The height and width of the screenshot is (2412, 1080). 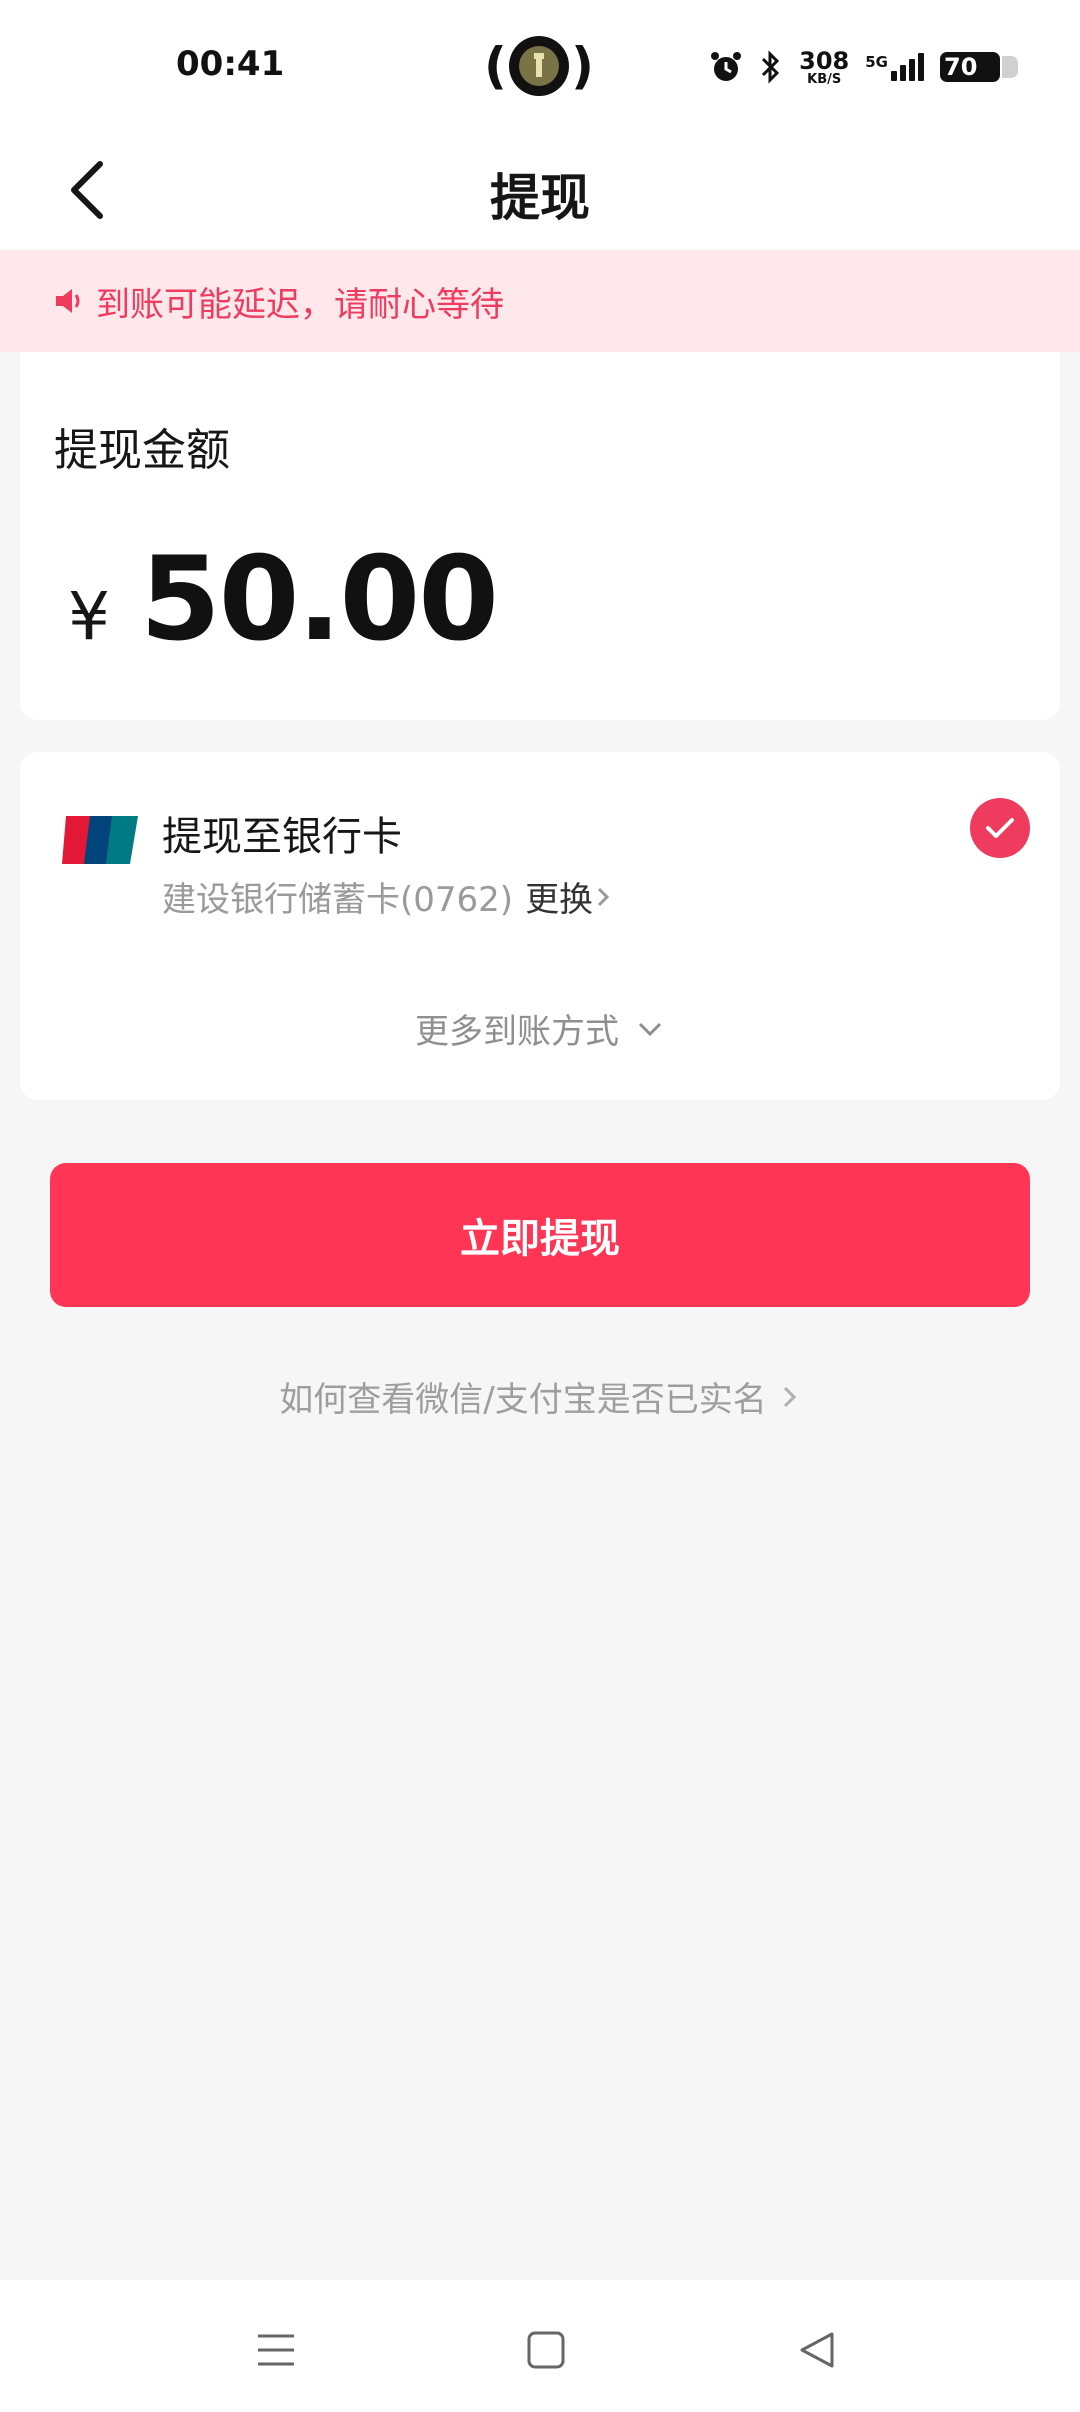 I want to click on back-nav-button, so click(x=816, y=2350).